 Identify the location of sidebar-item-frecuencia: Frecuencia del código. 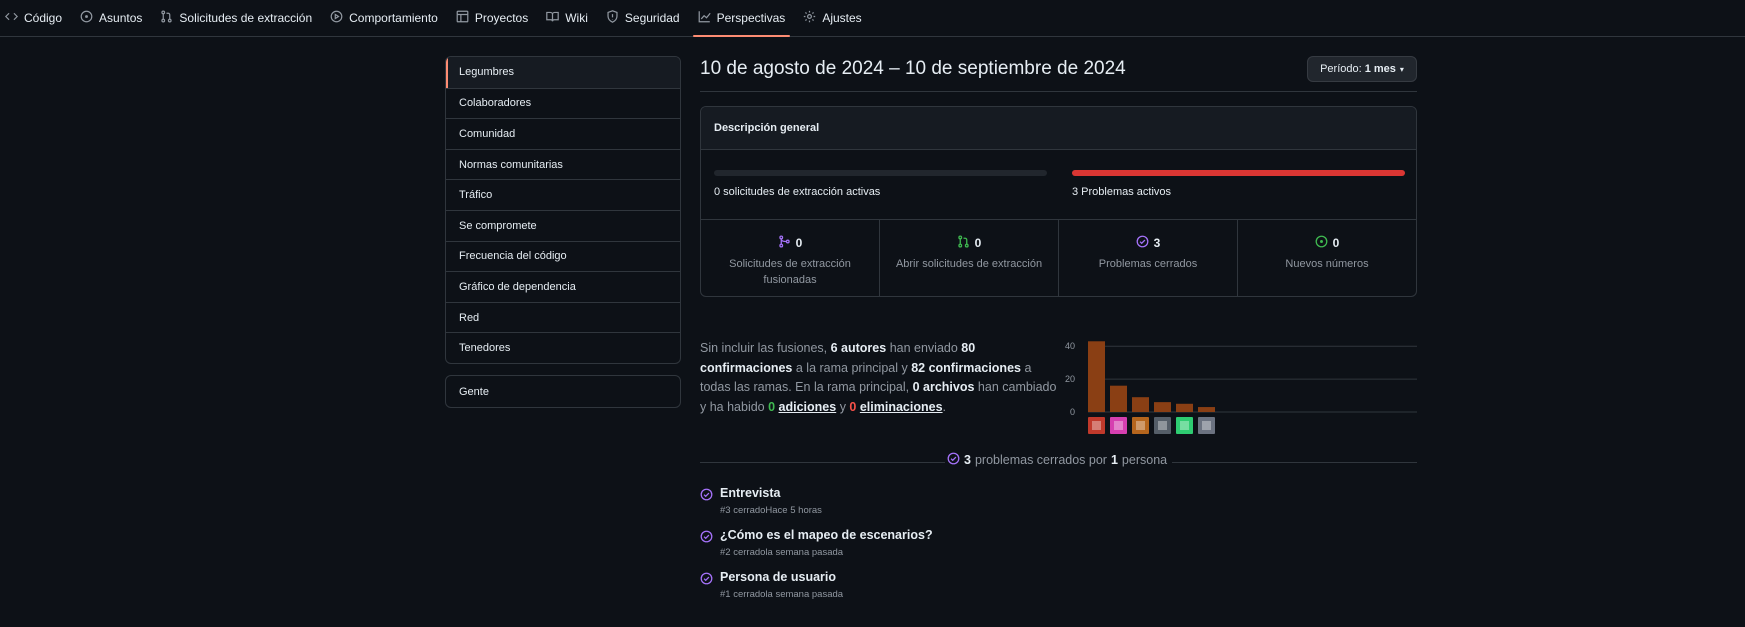
(563, 256).